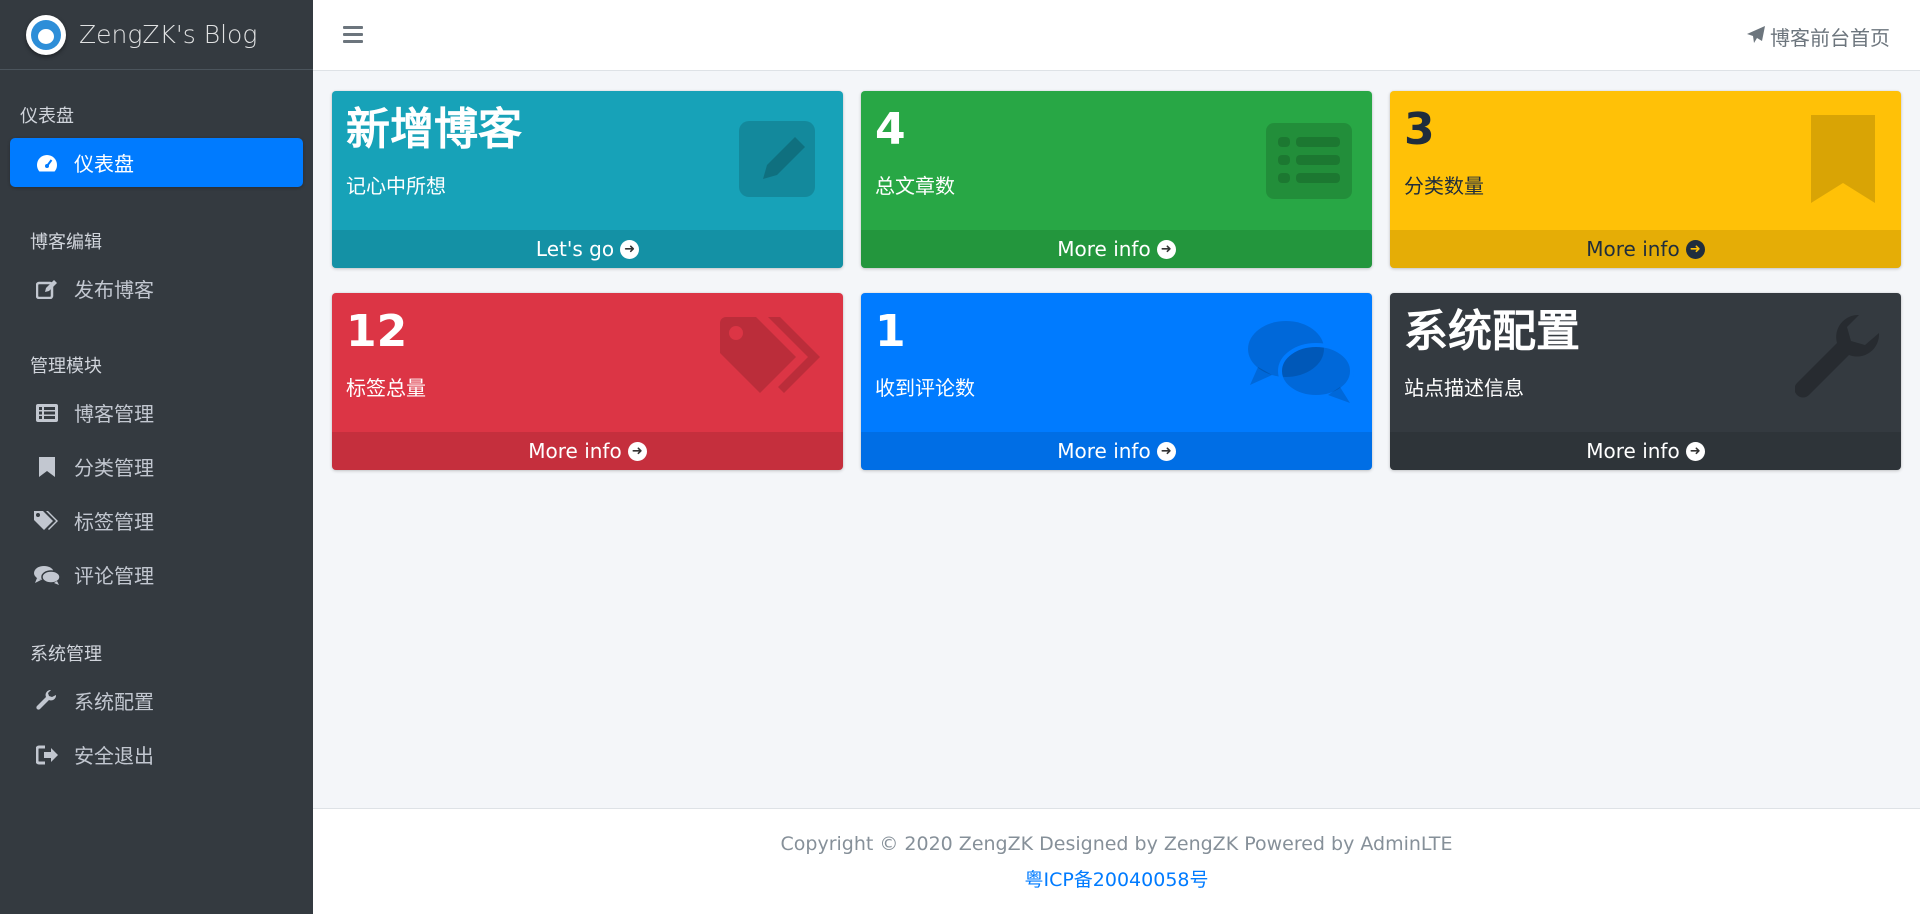  I want to click on tachometer-icon, so click(47, 163).